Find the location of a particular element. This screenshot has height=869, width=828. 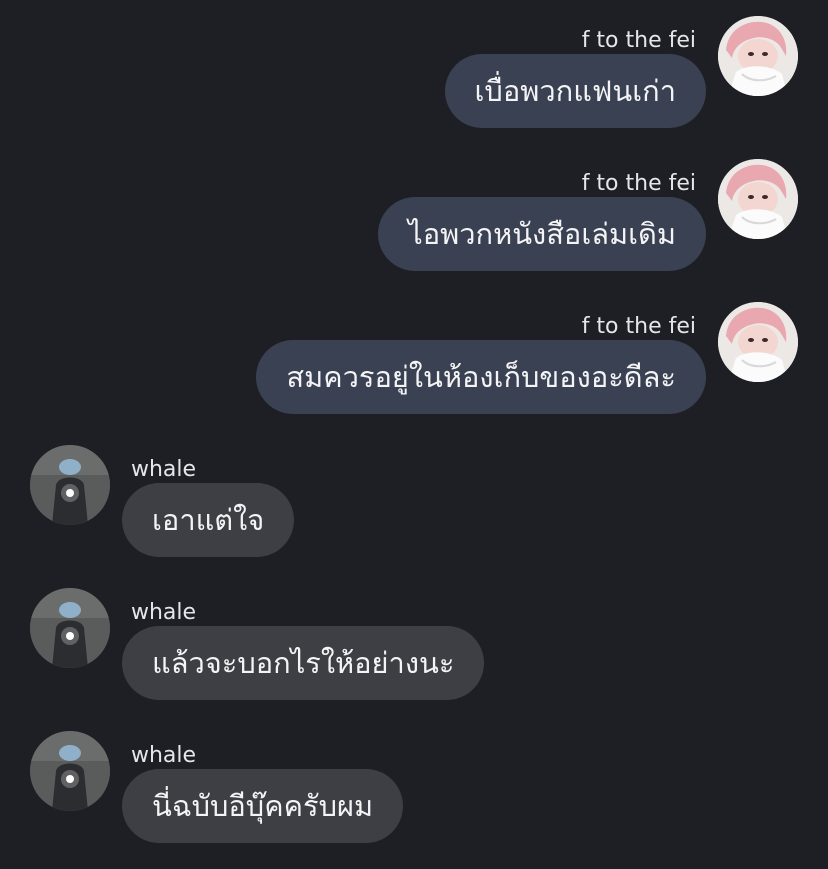

message-bubble: ไอพวกหนังสือเล่มเดิม is located at coordinates (542, 234).